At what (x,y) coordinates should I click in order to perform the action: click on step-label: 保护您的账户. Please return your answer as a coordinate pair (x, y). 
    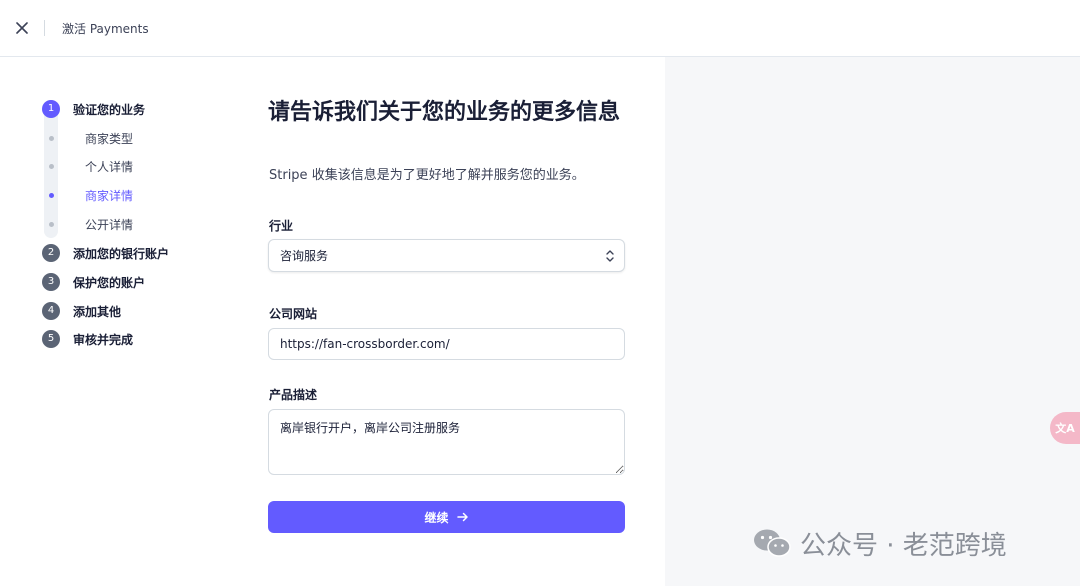
    Looking at the image, I should click on (109, 282).